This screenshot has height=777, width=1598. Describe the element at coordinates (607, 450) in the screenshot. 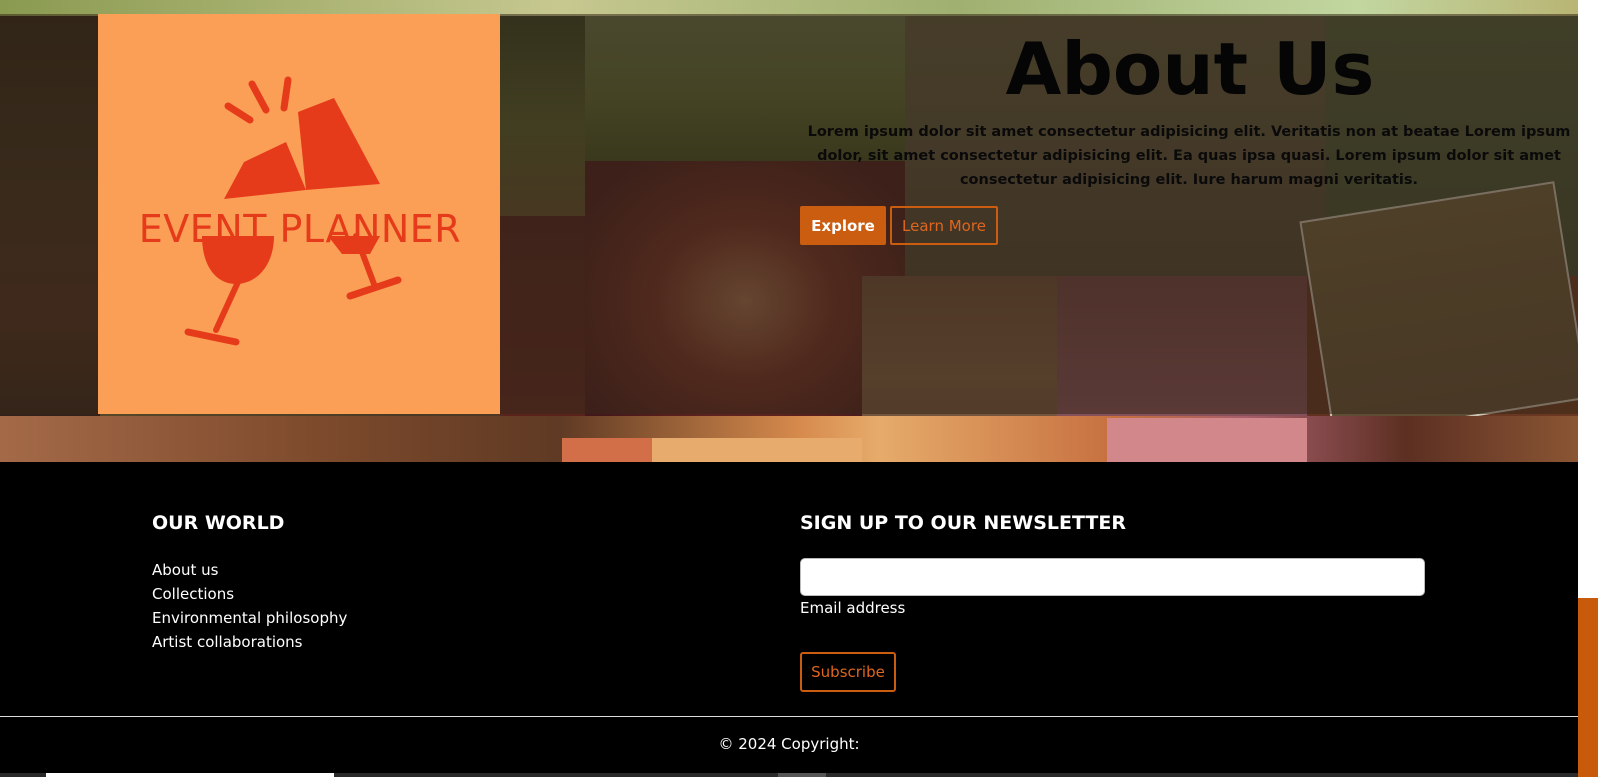

I see `collage-photo-warm` at that location.